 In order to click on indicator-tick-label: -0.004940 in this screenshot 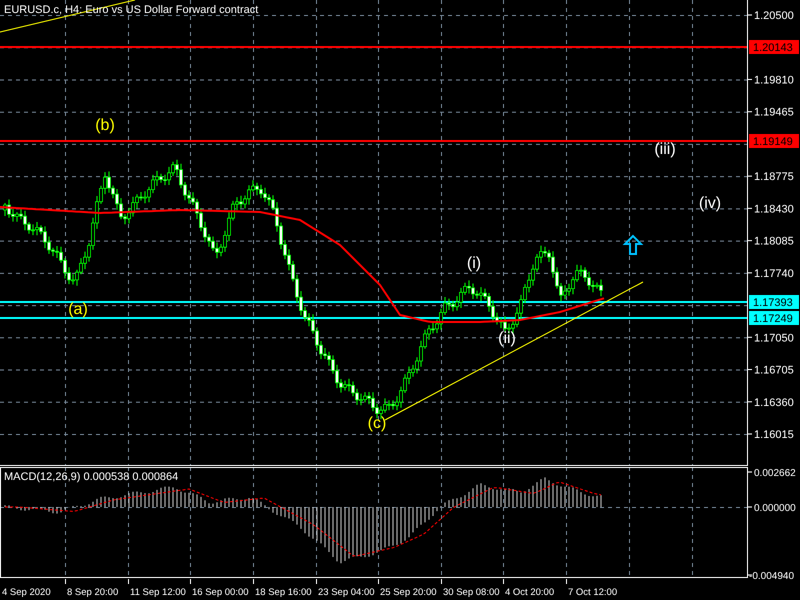, I will do `click(771, 575)`.